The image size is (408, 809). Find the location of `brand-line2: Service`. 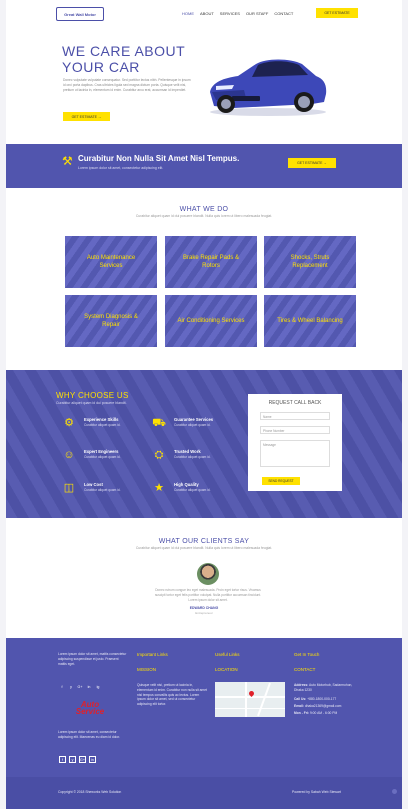

brand-line2: Service is located at coordinates (90, 711).